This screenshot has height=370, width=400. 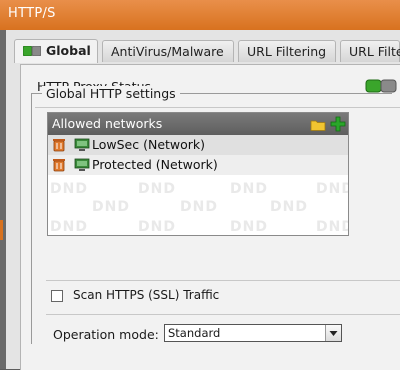 I want to click on left-accent-mark, so click(x=1, y=230).